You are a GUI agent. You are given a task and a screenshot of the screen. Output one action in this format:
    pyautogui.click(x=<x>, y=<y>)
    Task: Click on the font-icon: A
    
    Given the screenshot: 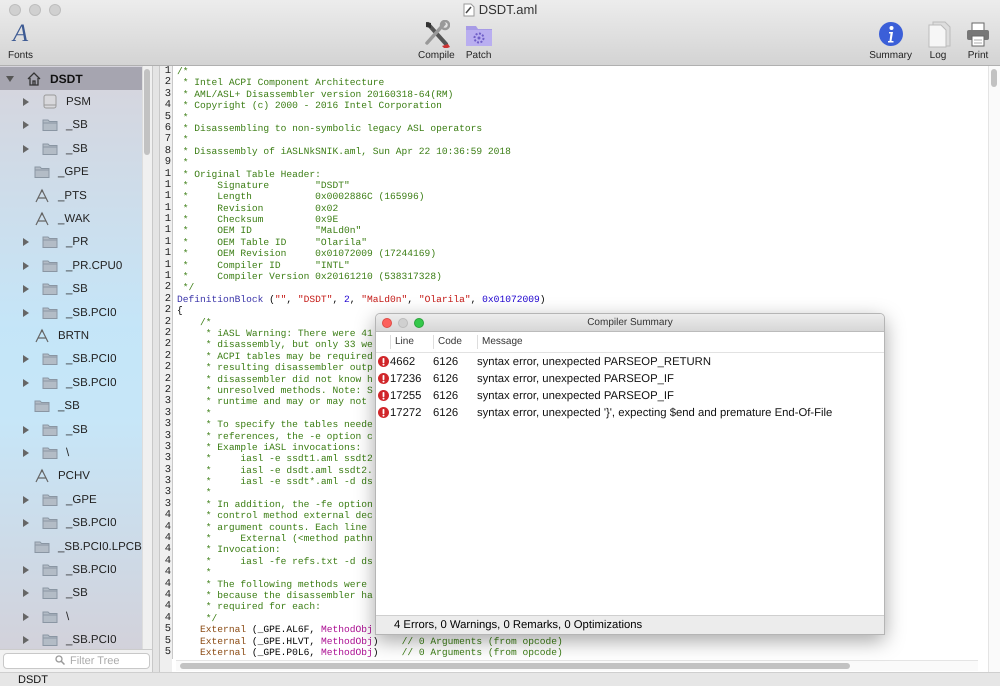 What is the action you would take?
    pyautogui.click(x=20, y=34)
    